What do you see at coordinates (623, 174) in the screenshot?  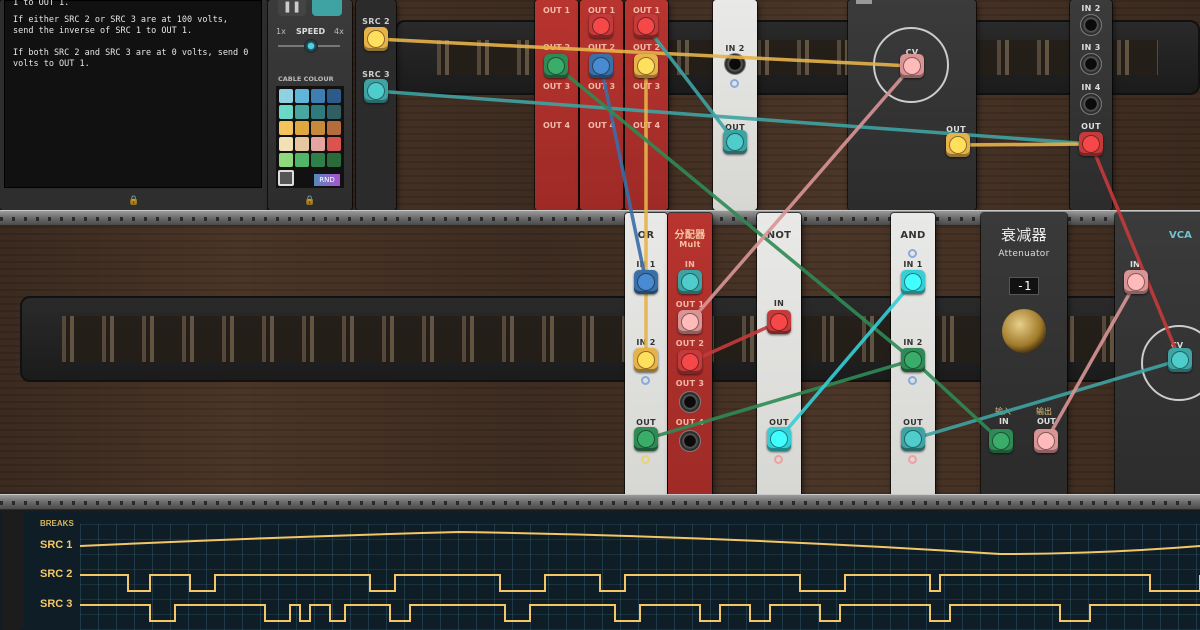 I see `cable-blue` at bounding box center [623, 174].